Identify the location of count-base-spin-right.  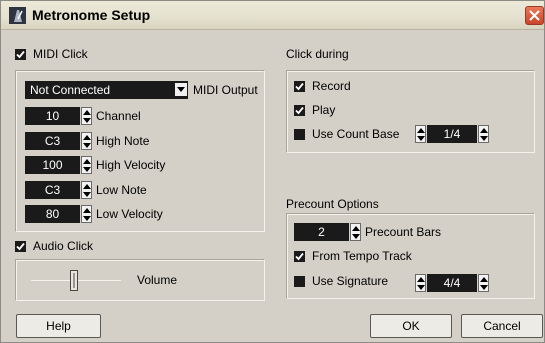
(483, 134).